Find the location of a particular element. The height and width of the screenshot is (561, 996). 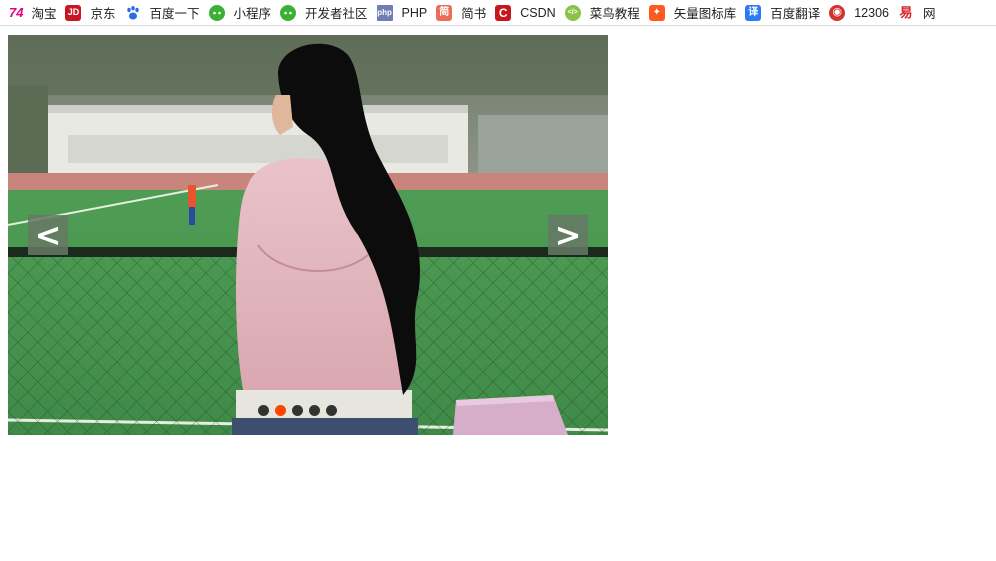

bookmark-label: 网 is located at coordinates (929, 14).